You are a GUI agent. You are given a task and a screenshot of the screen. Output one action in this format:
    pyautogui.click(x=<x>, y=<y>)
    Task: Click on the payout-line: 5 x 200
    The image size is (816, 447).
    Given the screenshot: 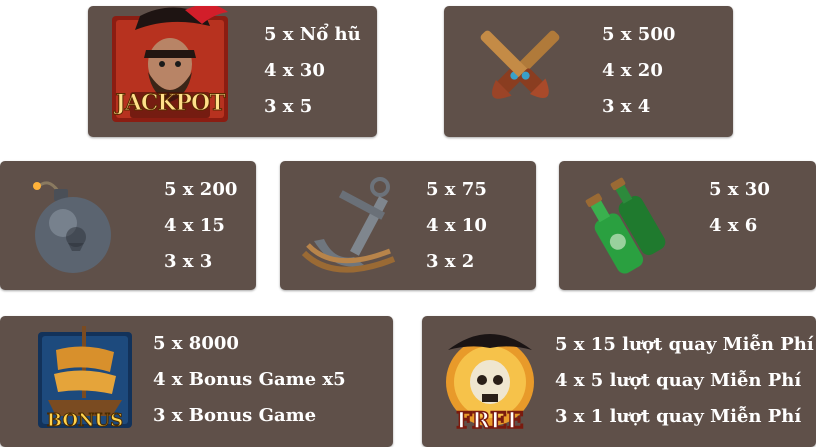 What is the action you would take?
    pyautogui.click(x=201, y=189)
    